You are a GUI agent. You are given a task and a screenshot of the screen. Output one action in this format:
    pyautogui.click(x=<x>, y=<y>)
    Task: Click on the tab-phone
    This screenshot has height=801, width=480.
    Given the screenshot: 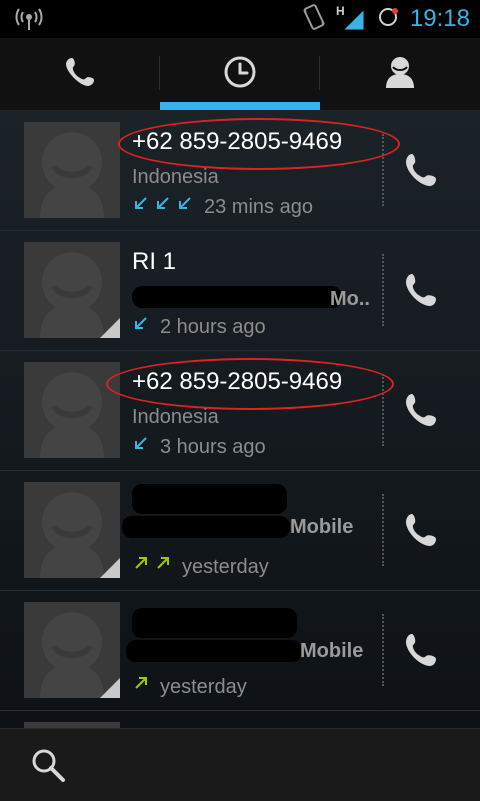 What is the action you would take?
    pyautogui.click(x=80, y=74)
    